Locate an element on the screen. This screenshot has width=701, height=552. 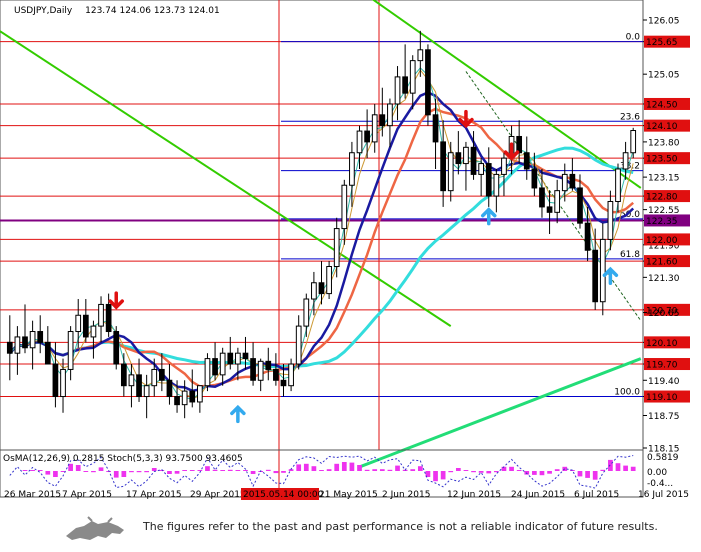
x-tick-label: 17 Apr 2015 is located at coordinates (154, 495).